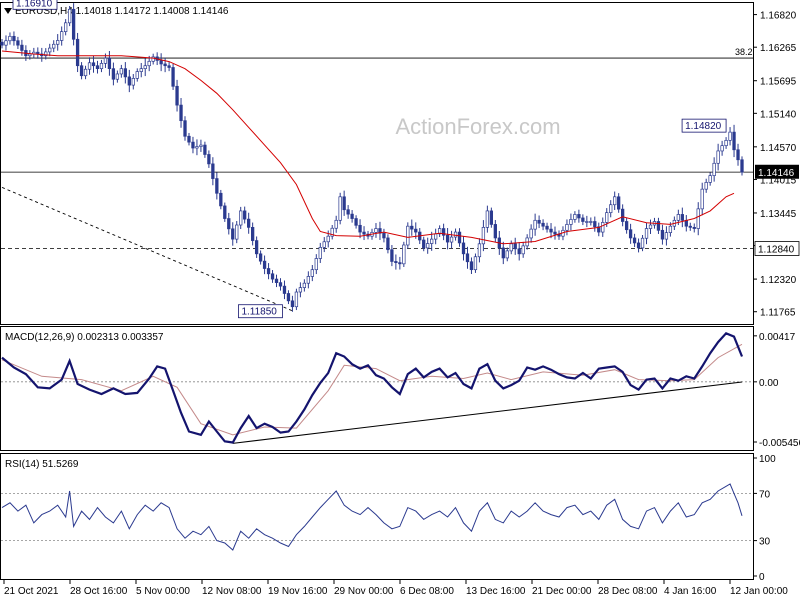  Describe the element at coordinates (776, 250) in the screenshot. I see `support-price-label: 1.12840` at that location.